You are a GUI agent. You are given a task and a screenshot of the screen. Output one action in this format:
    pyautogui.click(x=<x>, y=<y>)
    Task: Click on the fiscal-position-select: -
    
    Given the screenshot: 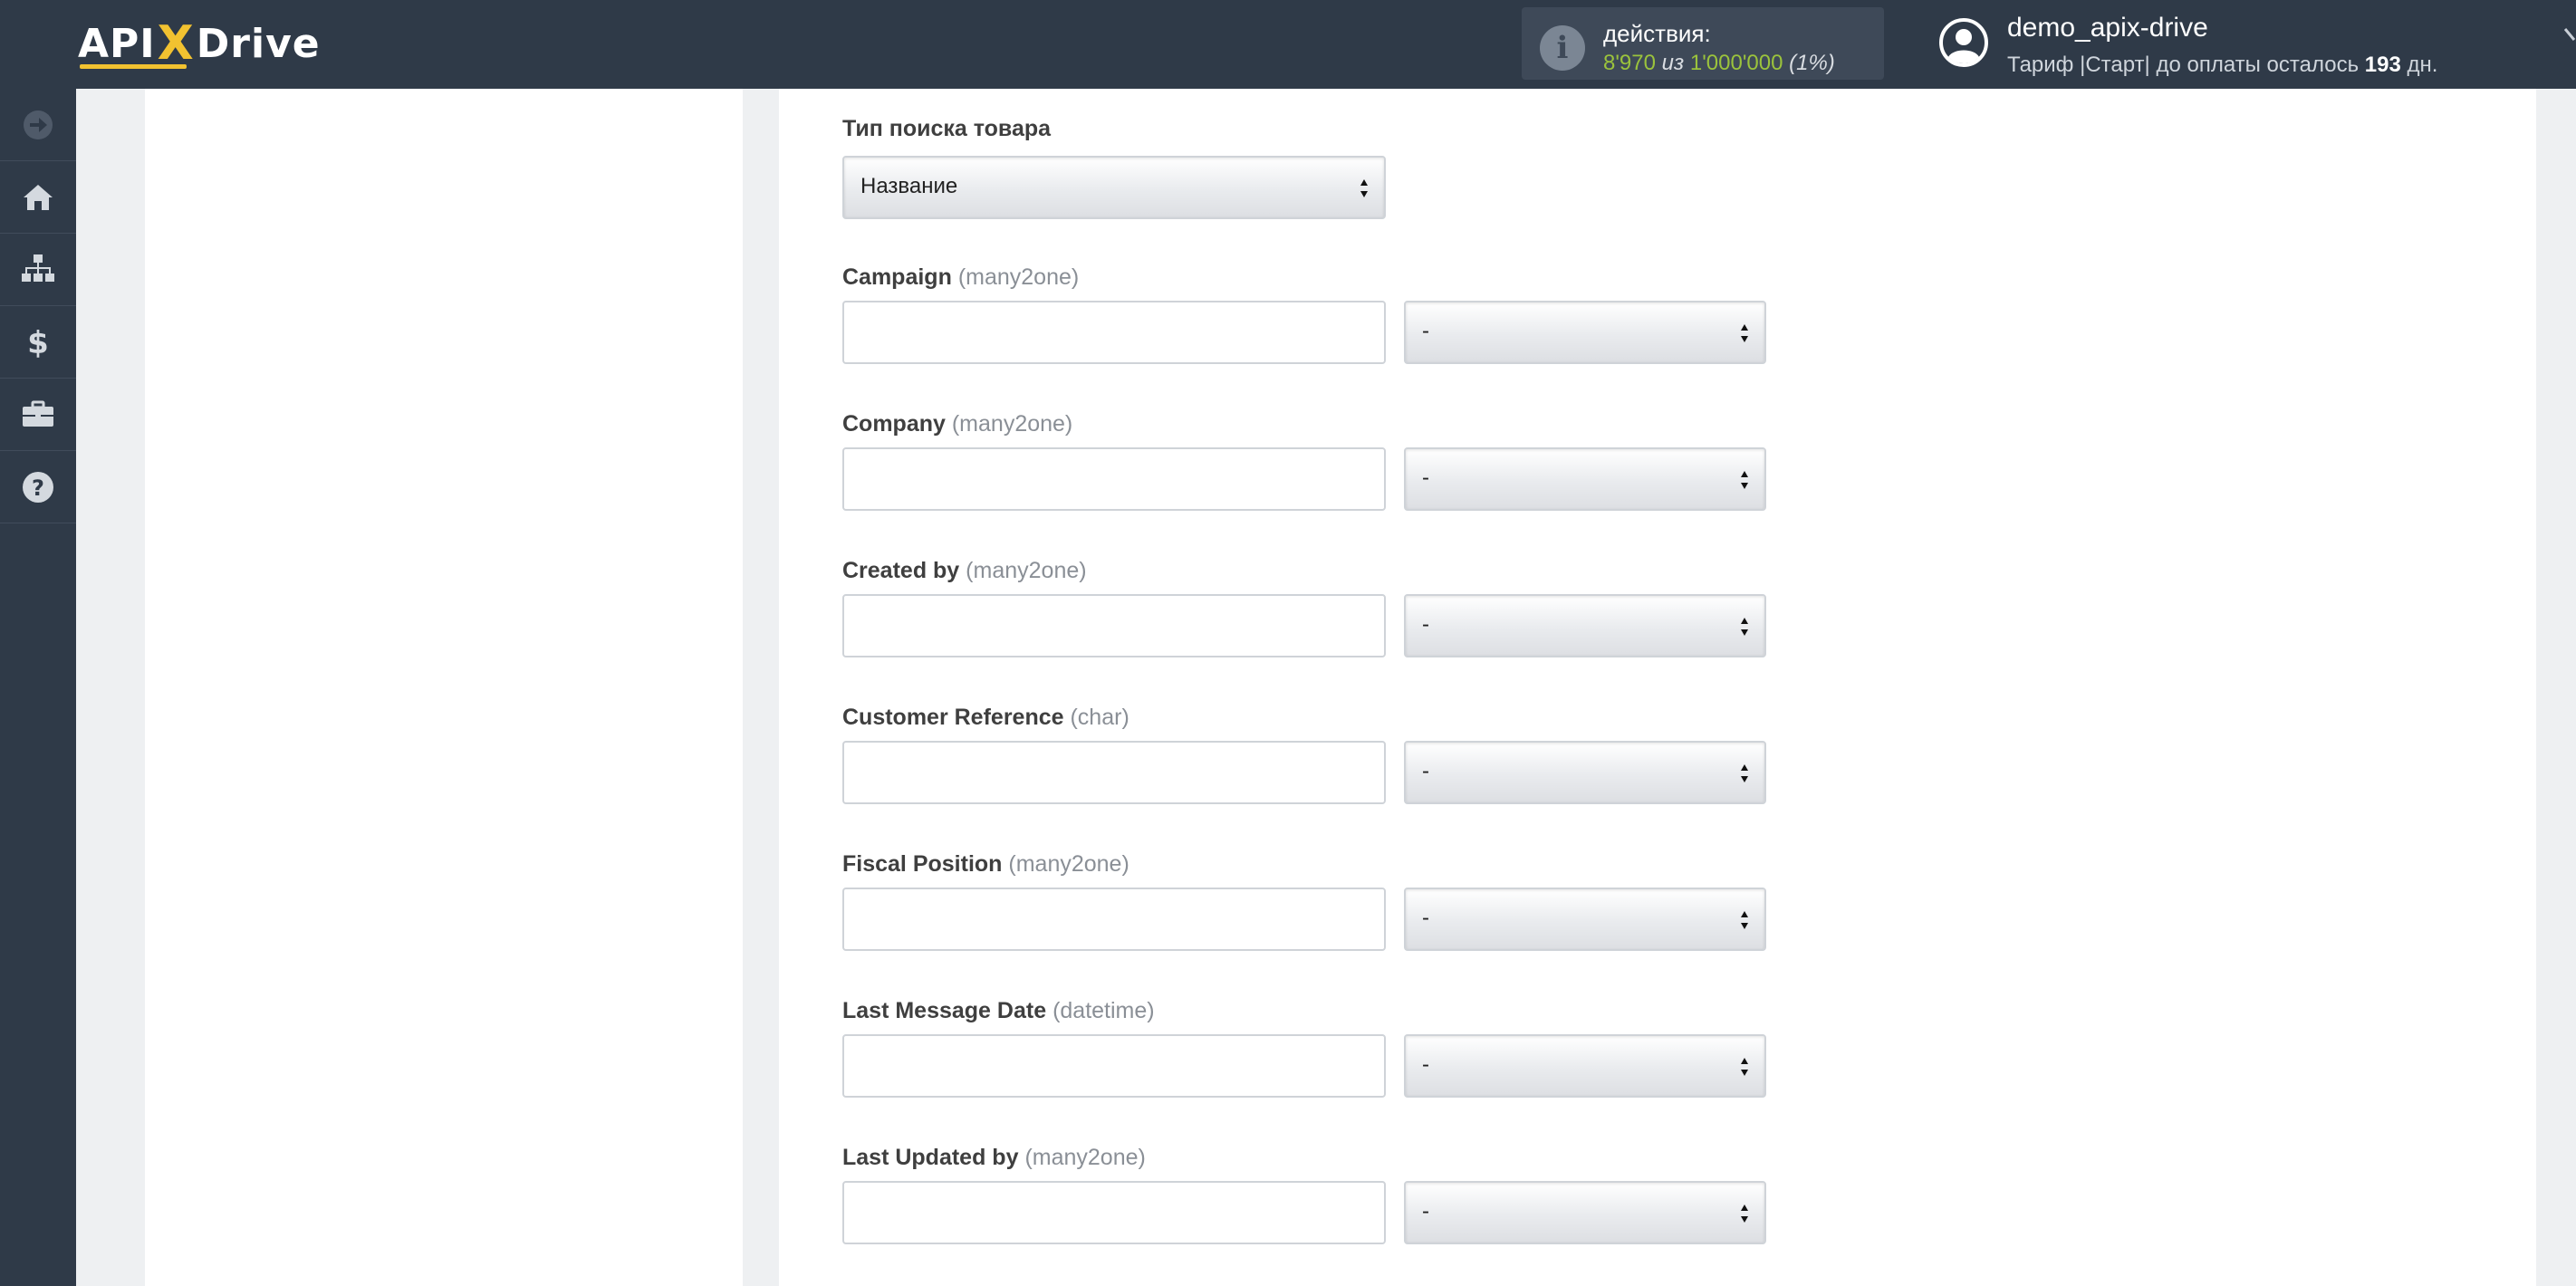 What is the action you would take?
    pyautogui.click(x=1585, y=919)
    